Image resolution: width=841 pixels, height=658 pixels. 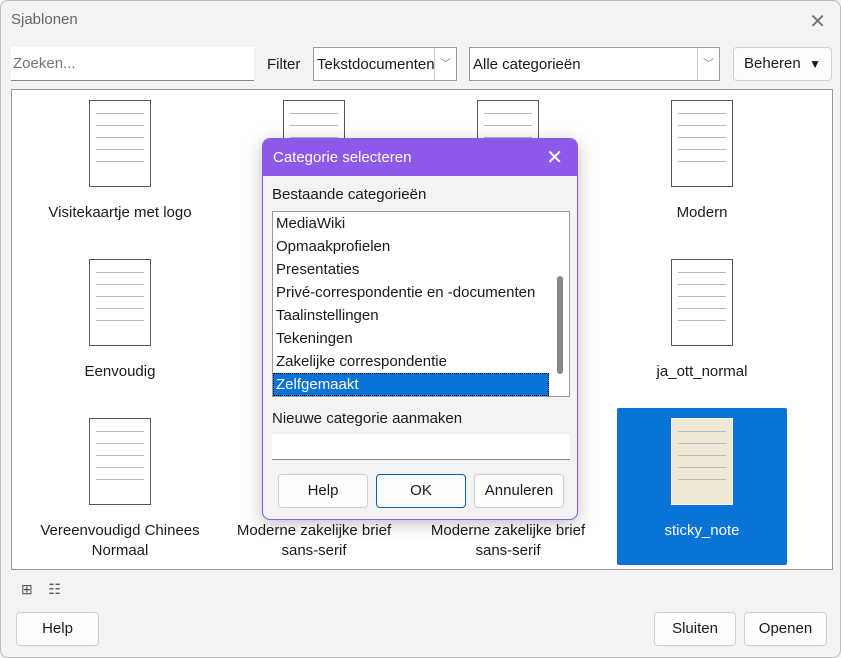 I want to click on template-label: Vereenvoudigd Chinees Normaal, so click(x=120, y=540).